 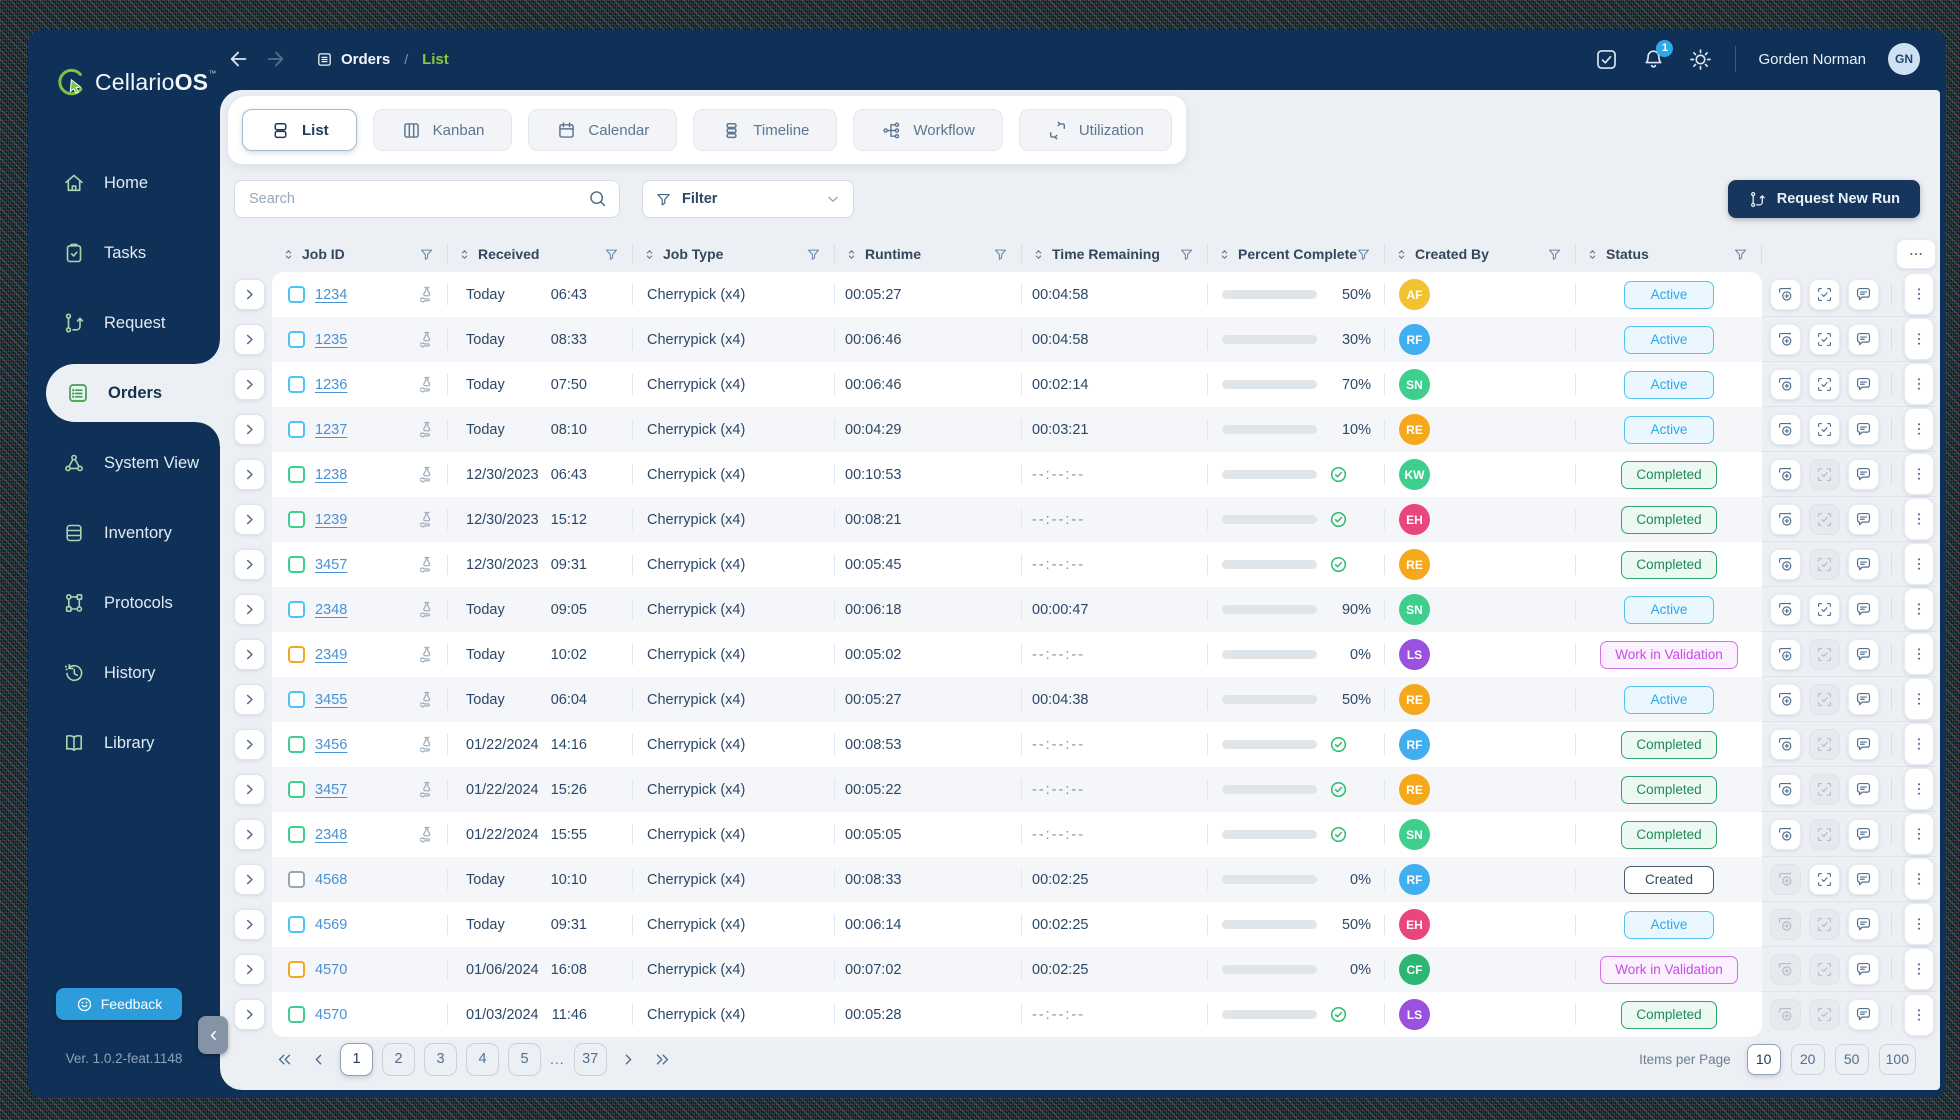 I want to click on job-id-link: 1239, so click(x=331, y=520).